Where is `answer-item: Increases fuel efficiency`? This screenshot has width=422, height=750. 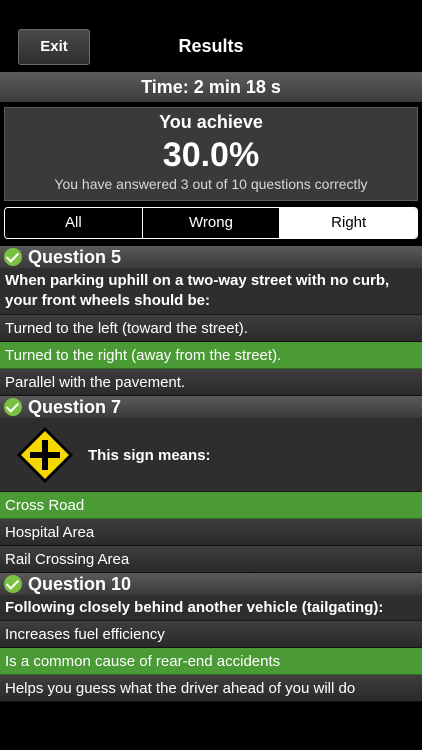 answer-item: Increases fuel efficiency is located at coordinates (211, 634).